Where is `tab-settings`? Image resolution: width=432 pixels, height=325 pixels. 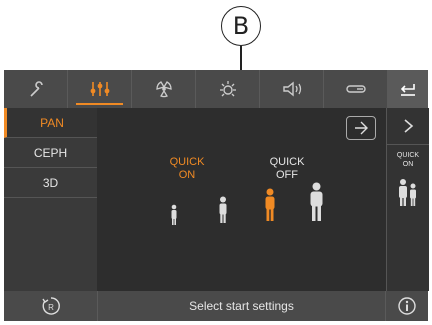
tab-settings is located at coordinates (100, 89).